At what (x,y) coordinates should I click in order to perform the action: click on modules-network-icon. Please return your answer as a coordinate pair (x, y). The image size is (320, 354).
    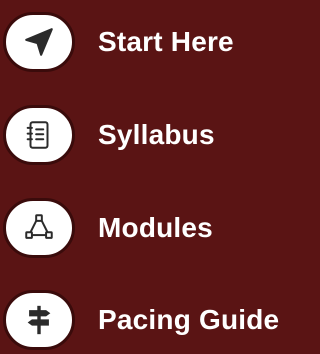
    Looking at the image, I should click on (39, 226).